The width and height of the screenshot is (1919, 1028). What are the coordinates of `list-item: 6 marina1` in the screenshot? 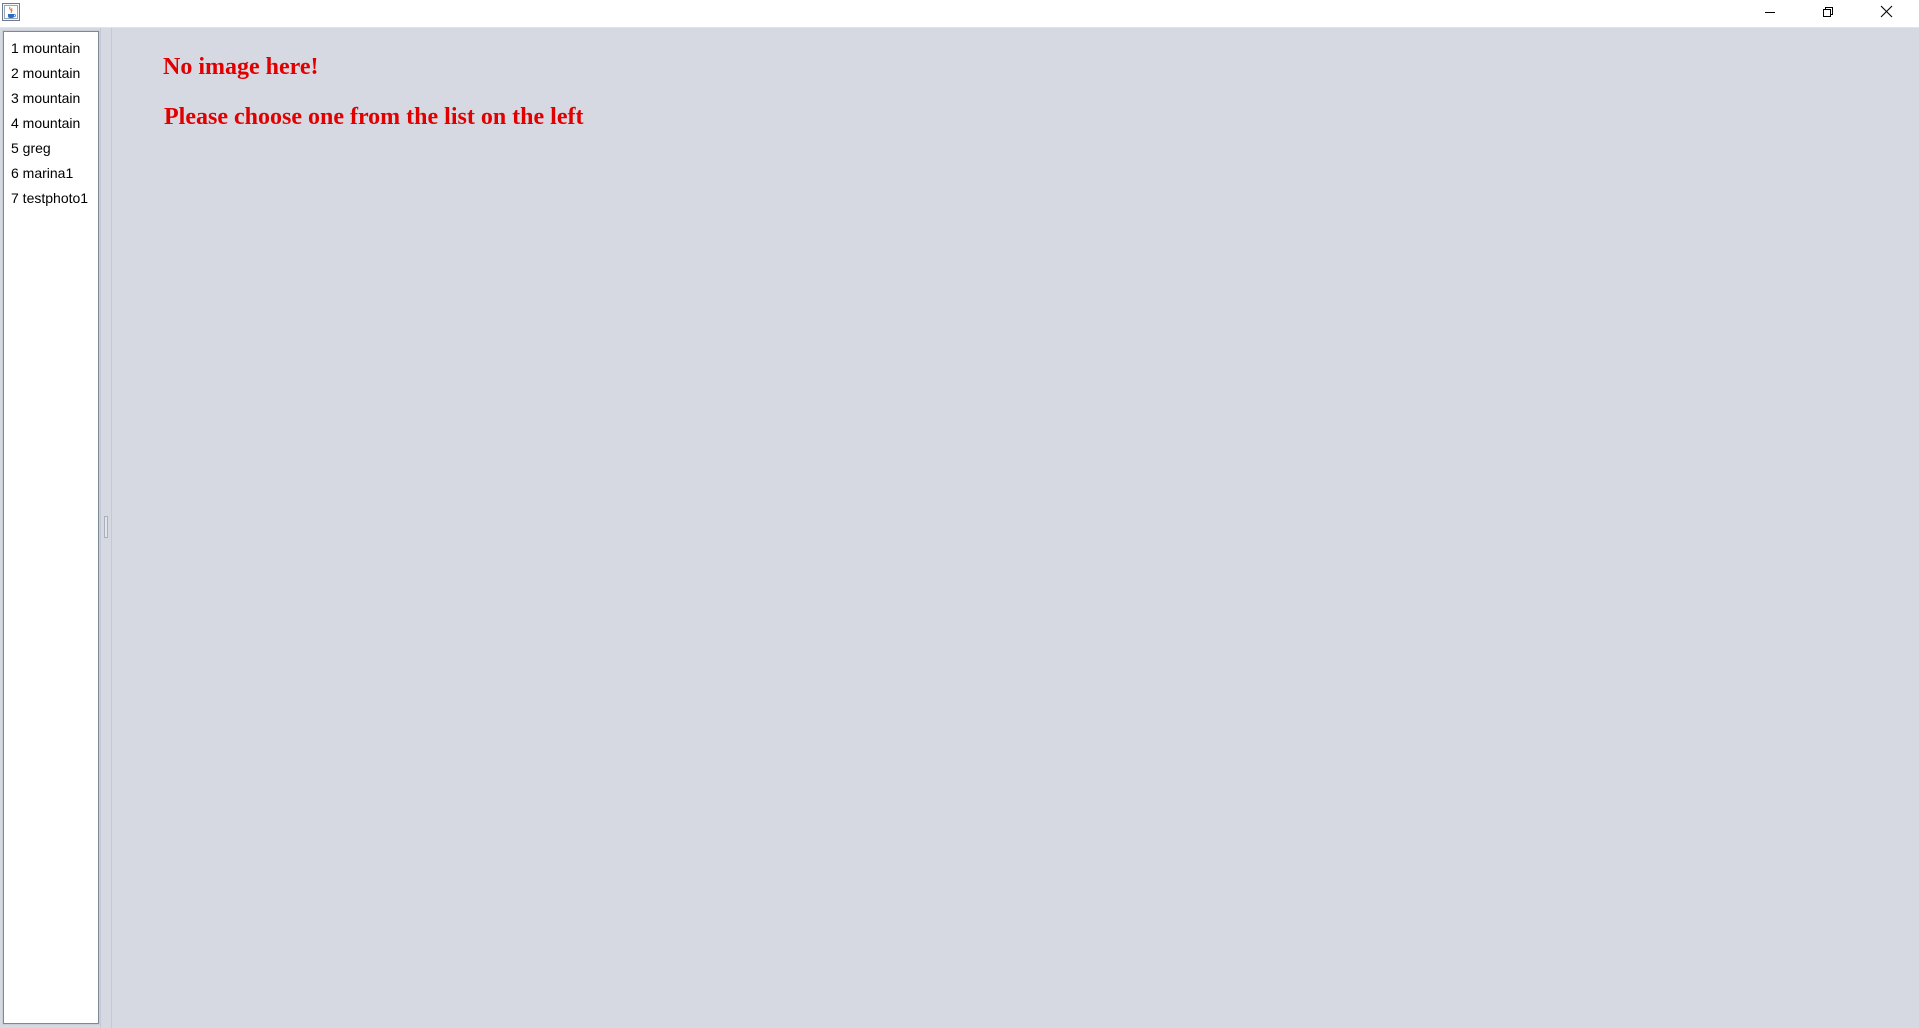 It's located at (51, 173).